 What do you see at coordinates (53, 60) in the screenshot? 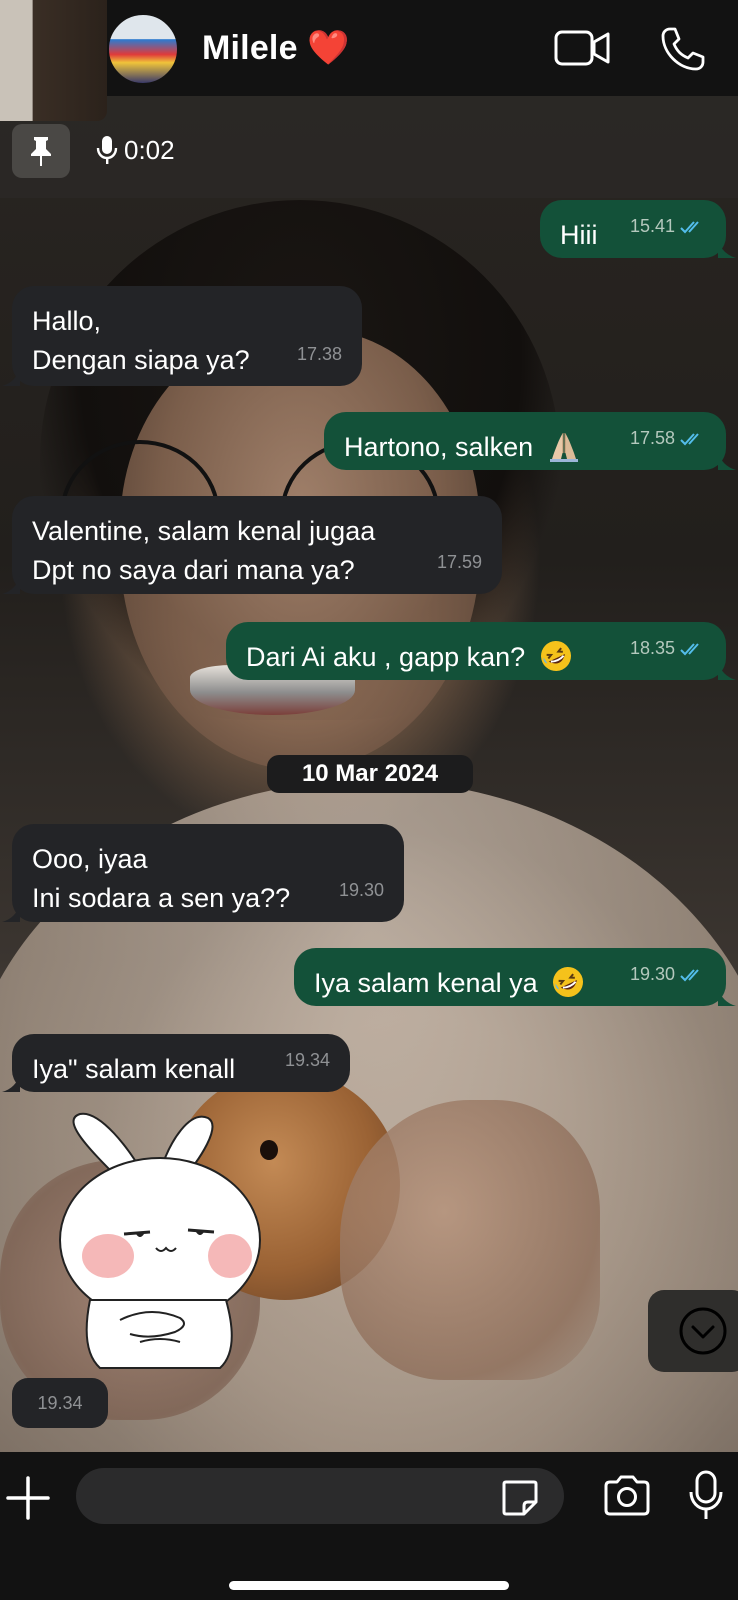
I see `video-preview-thumbnail` at bounding box center [53, 60].